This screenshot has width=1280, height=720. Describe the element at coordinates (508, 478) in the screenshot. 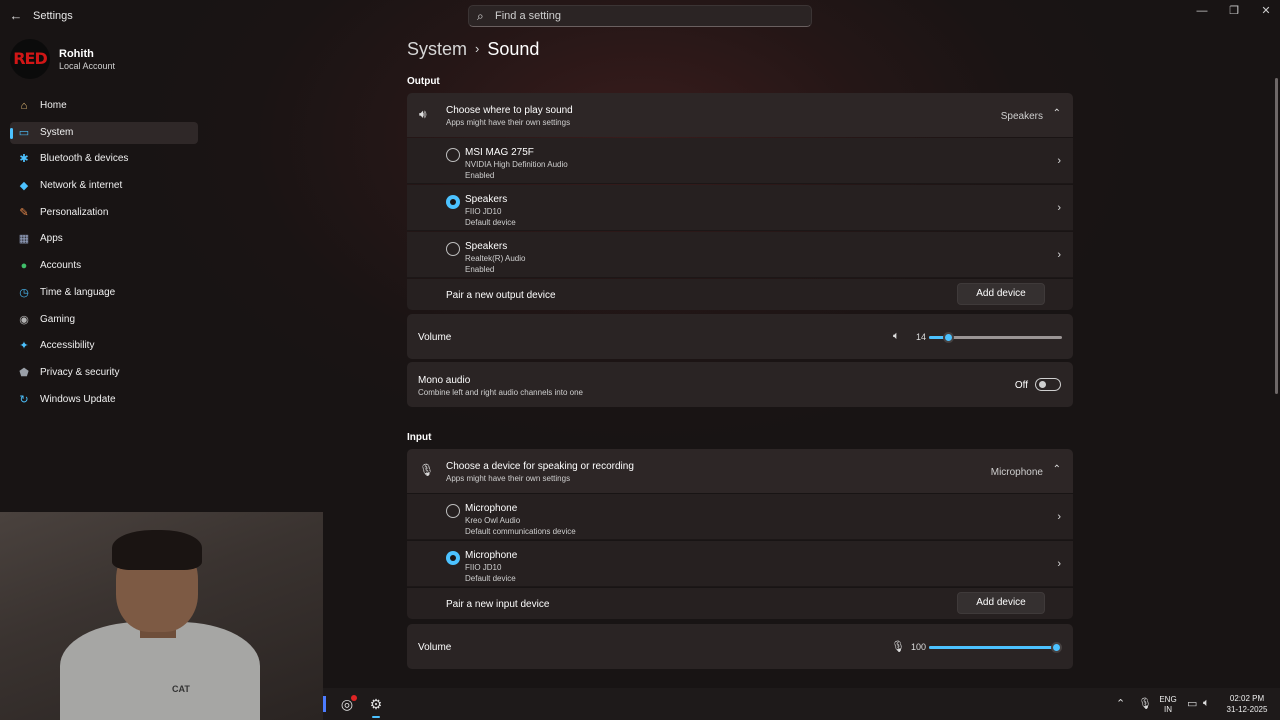

I see `input-selector-subtitle: Apps might have their own settings` at that location.